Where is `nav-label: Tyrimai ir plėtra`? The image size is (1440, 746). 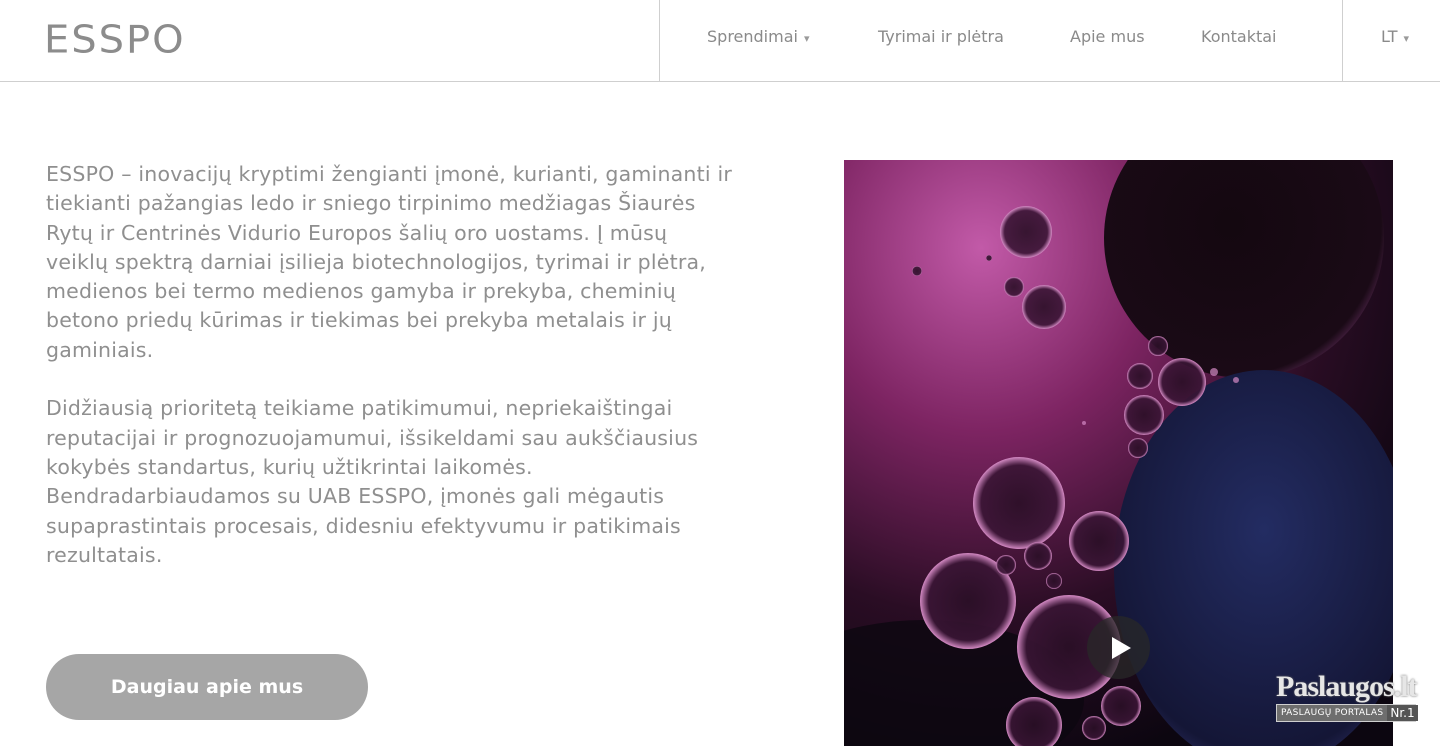
nav-label: Tyrimai ir plėtra is located at coordinates (941, 36).